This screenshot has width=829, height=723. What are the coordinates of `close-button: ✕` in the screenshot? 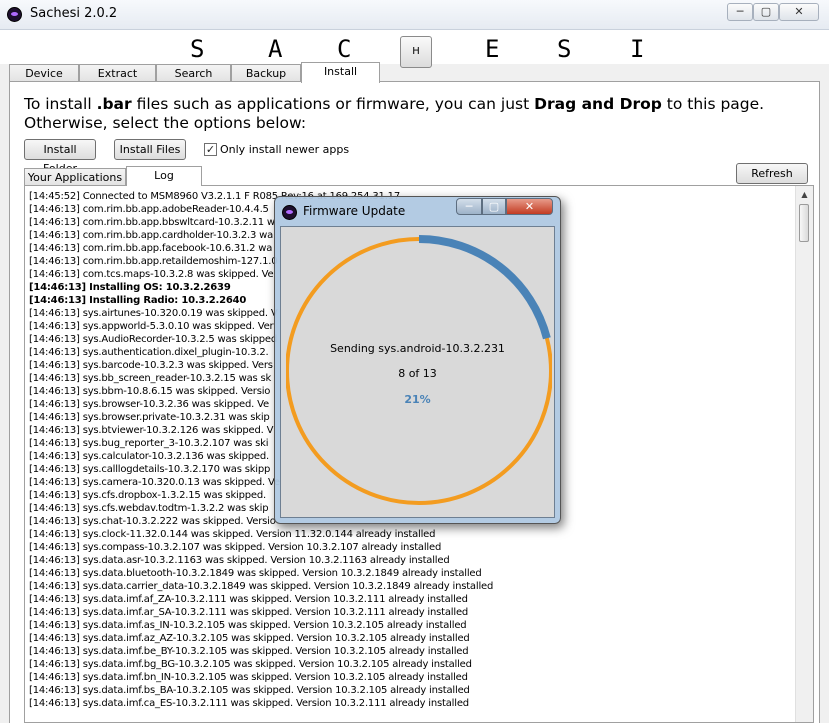 It's located at (799, 12).